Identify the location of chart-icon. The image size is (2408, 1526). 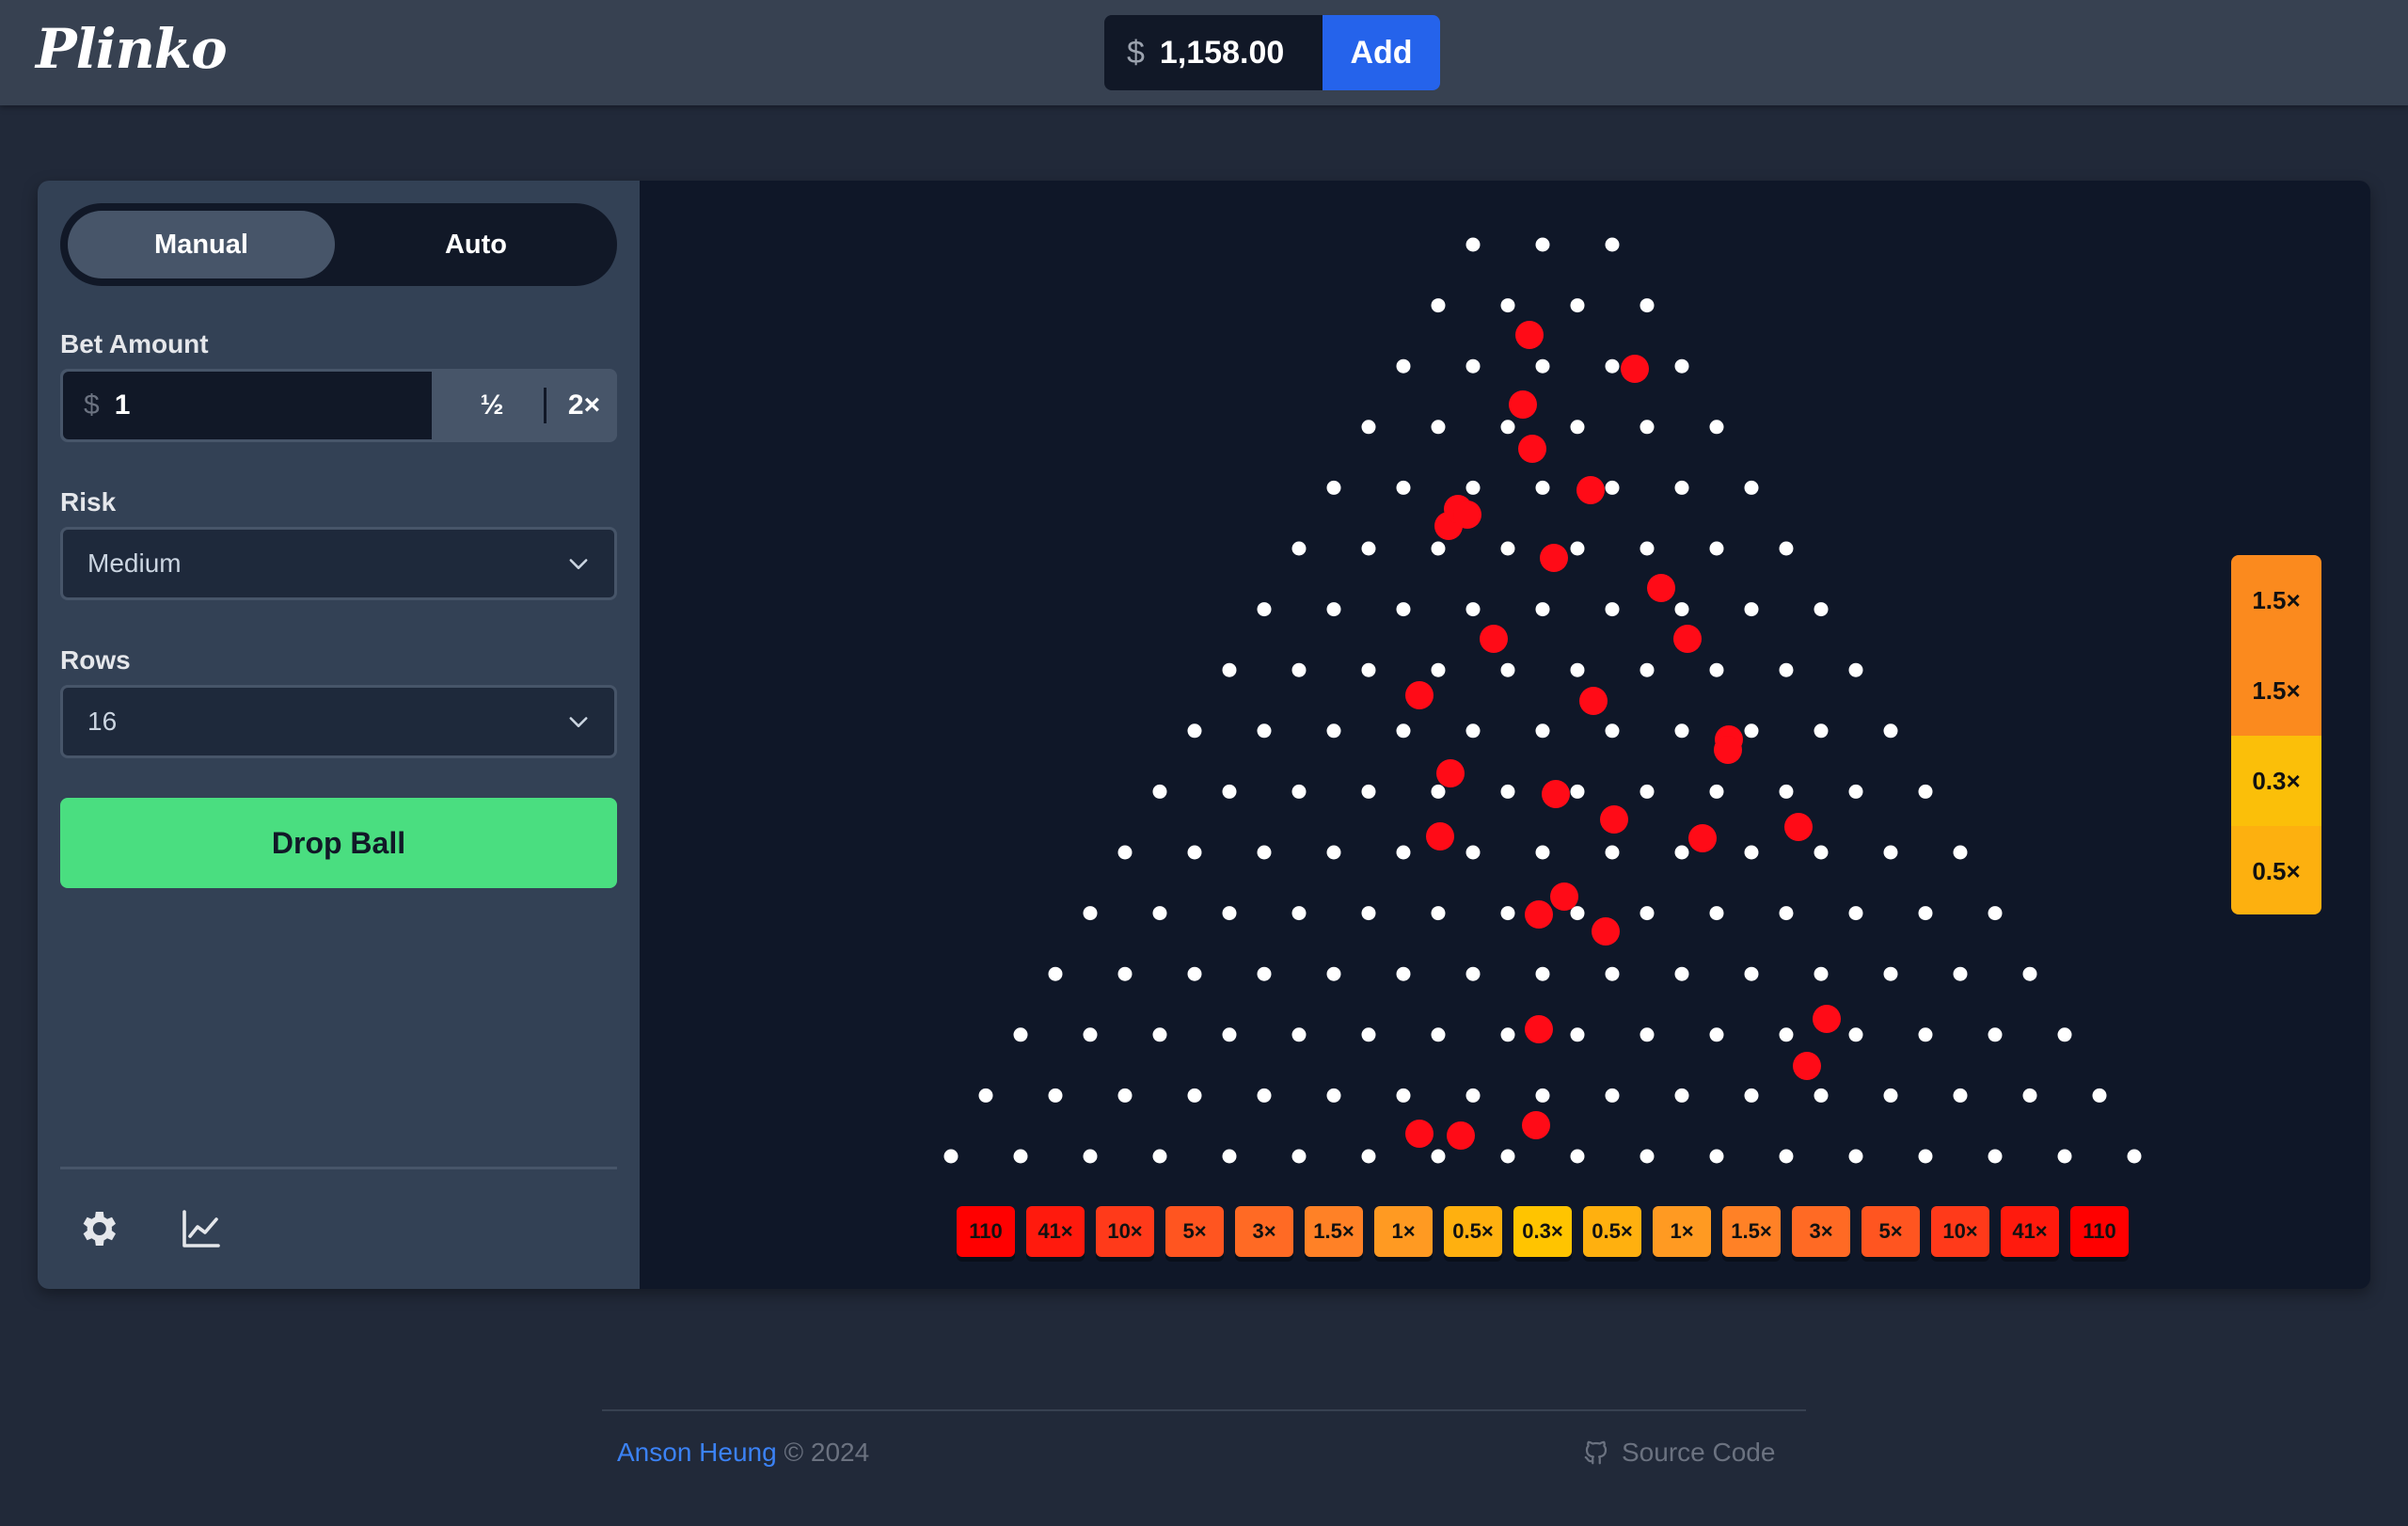
(202, 1228).